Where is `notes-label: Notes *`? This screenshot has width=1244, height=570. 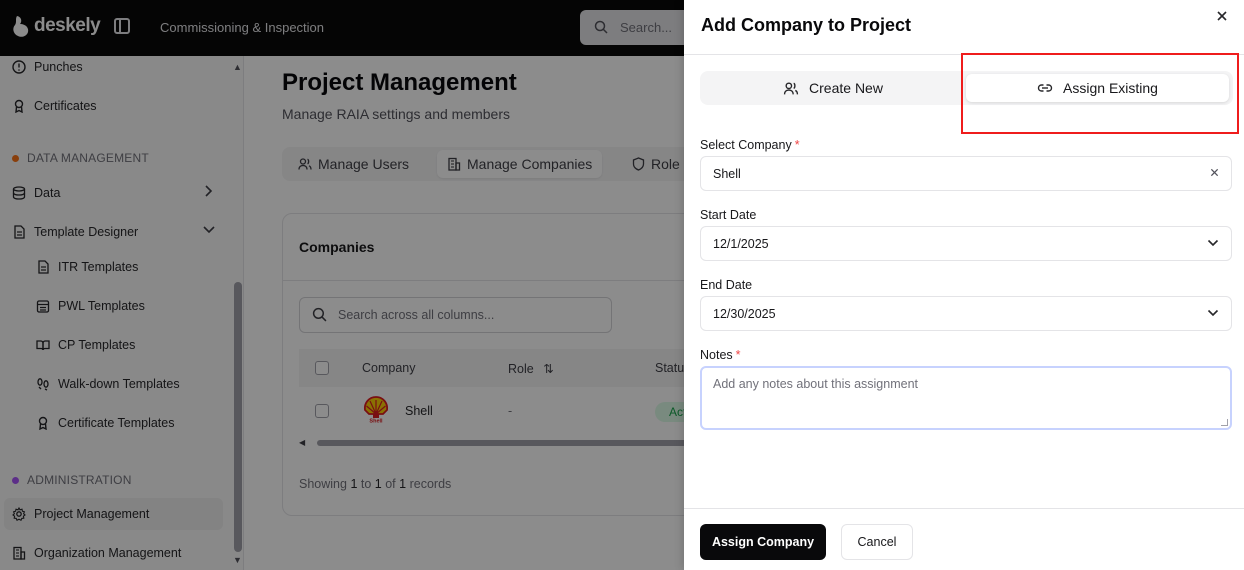
notes-label: Notes * is located at coordinates (720, 355).